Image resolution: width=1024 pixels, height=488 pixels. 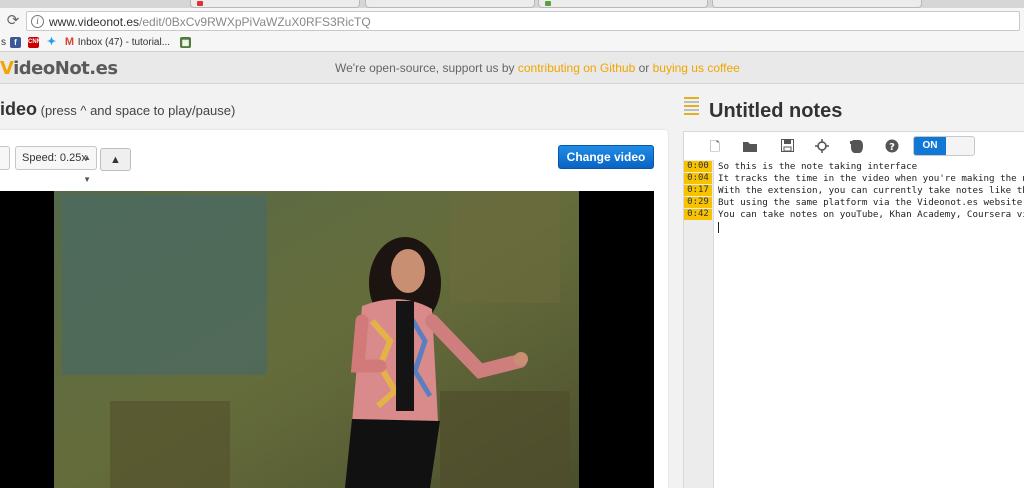 I want to click on info-icon: i, so click(x=37, y=21).